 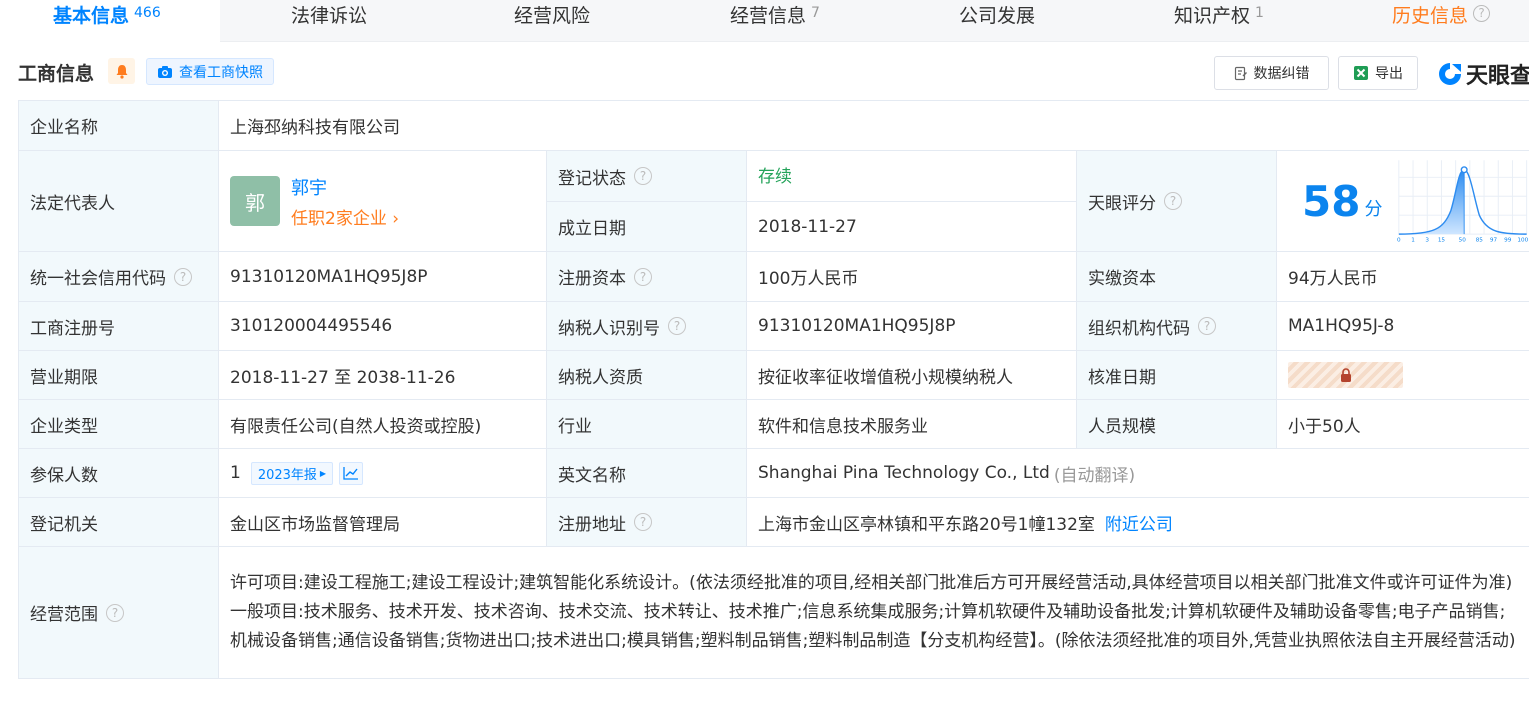 What do you see at coordinates (339, 218) in the screenshot?
I see `positions-text: 任职2家企业` at bounding box center [339, 218].